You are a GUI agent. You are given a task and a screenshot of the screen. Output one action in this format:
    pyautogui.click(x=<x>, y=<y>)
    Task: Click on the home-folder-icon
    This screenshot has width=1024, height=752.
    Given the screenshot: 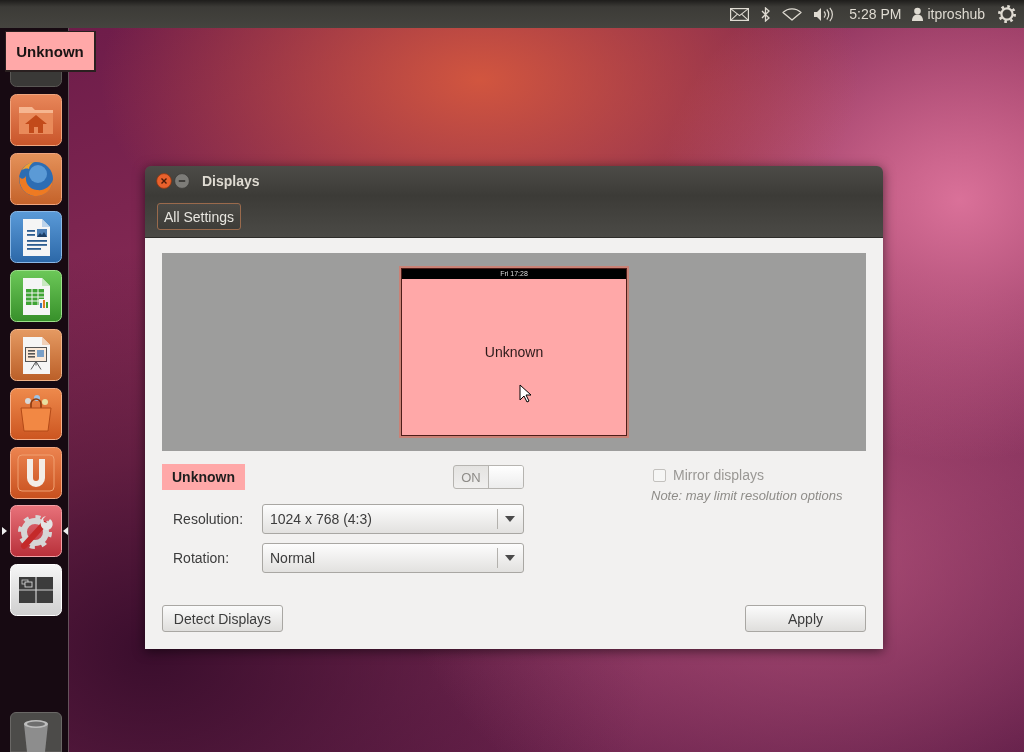 What is the action you would take?
    pyautogui.click(x=36, y=119)
    